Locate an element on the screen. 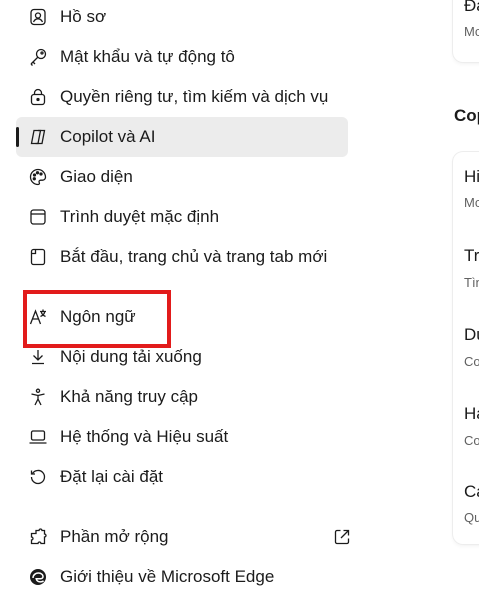 This screenshot has width=479, height=597. sidebar-item-accessibility: Khả năng truy cập is located at coordinates (182, 397).